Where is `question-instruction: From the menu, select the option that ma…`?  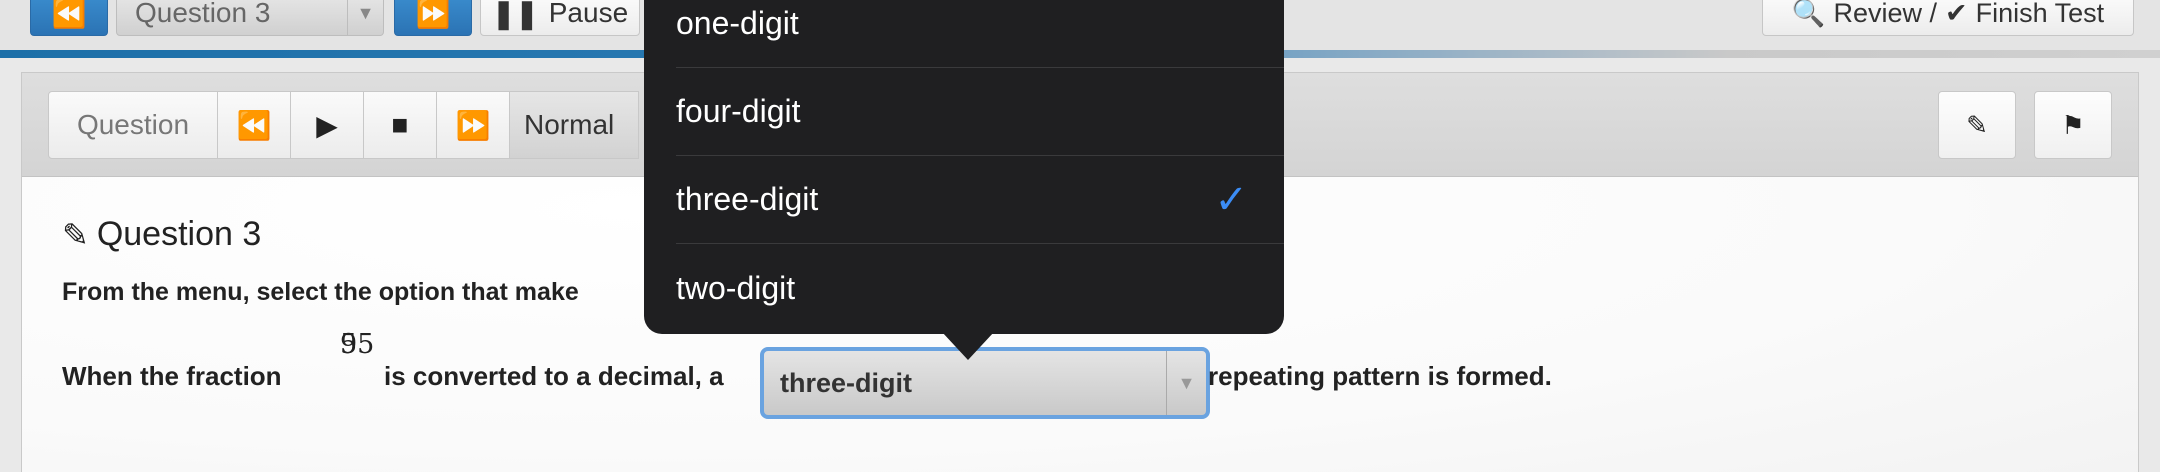
question-instruction: From the menu, select the option that ma… is located at coordinates (320, 292).